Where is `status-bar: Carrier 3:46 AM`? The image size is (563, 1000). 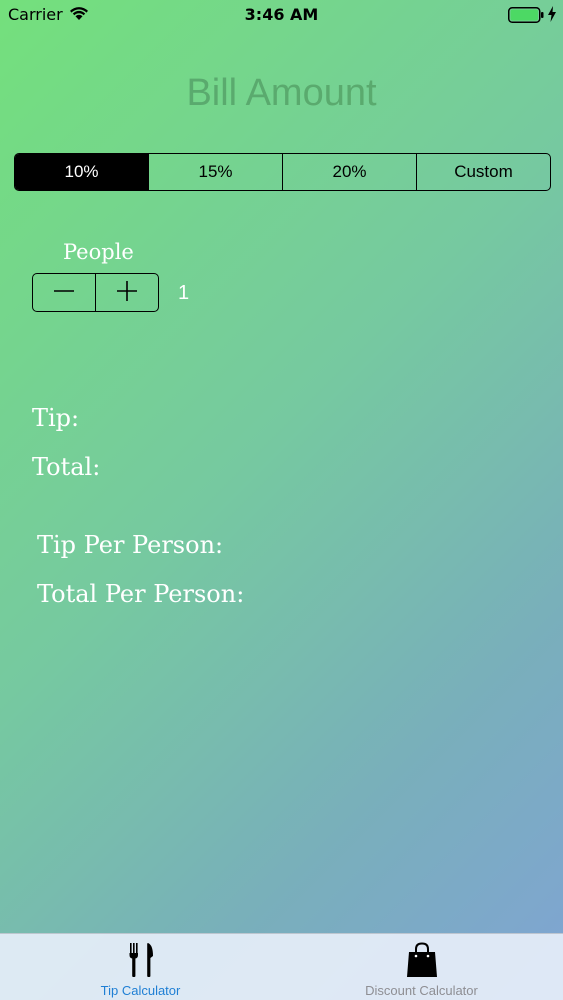 status-bar: Carrier 3:46 AM is located at coordinates (281, 15).